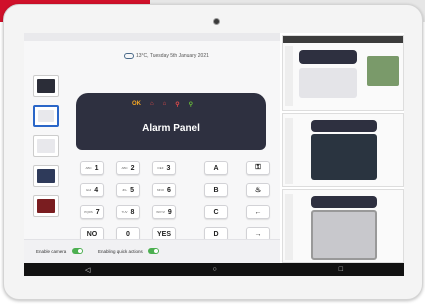 The image size is (425, 304). What do you see at coordinates (171, 128) in the screenshot?
I see `panel-title: Alarm Panel` at bounding box center [171, 128].